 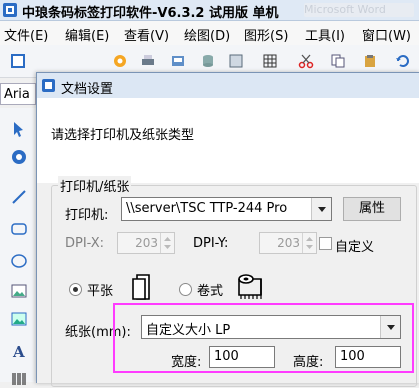 I want to click on ellipse-tool-icon, so click(x=19, y=261).